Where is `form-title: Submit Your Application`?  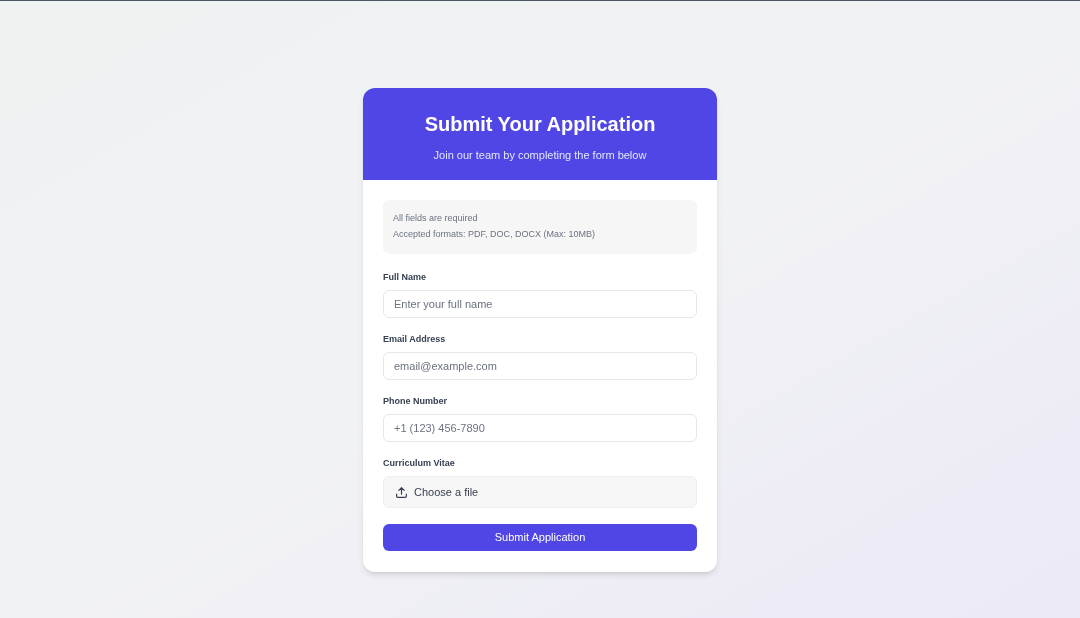 form-title: Submit Your Application is located at coordinates (540, 124).